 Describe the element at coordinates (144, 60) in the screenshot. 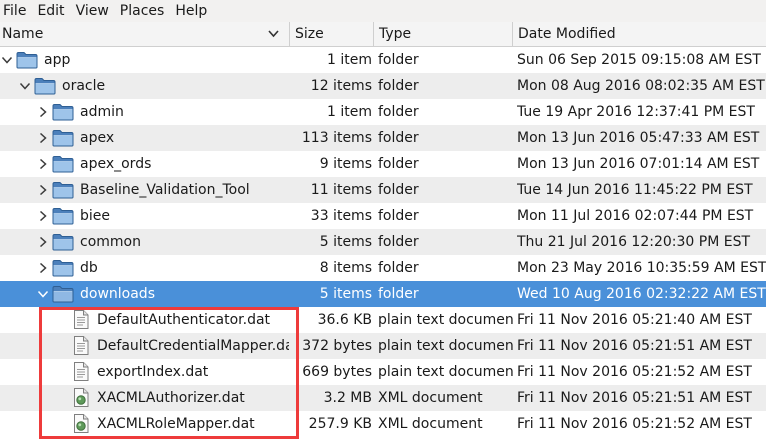

I see `name-cell: app` at that location.